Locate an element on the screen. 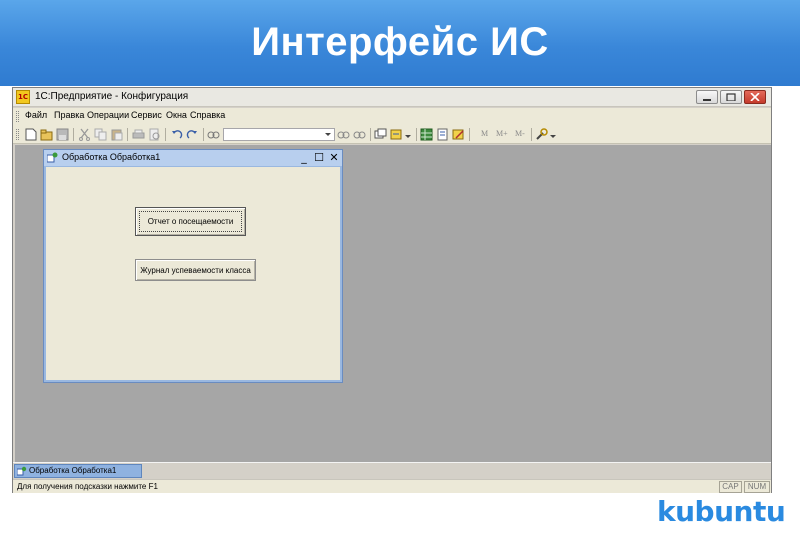 Image resolution: width=800 pixels, height=533 pixels. print-icon is located at coordinates (138, 134).